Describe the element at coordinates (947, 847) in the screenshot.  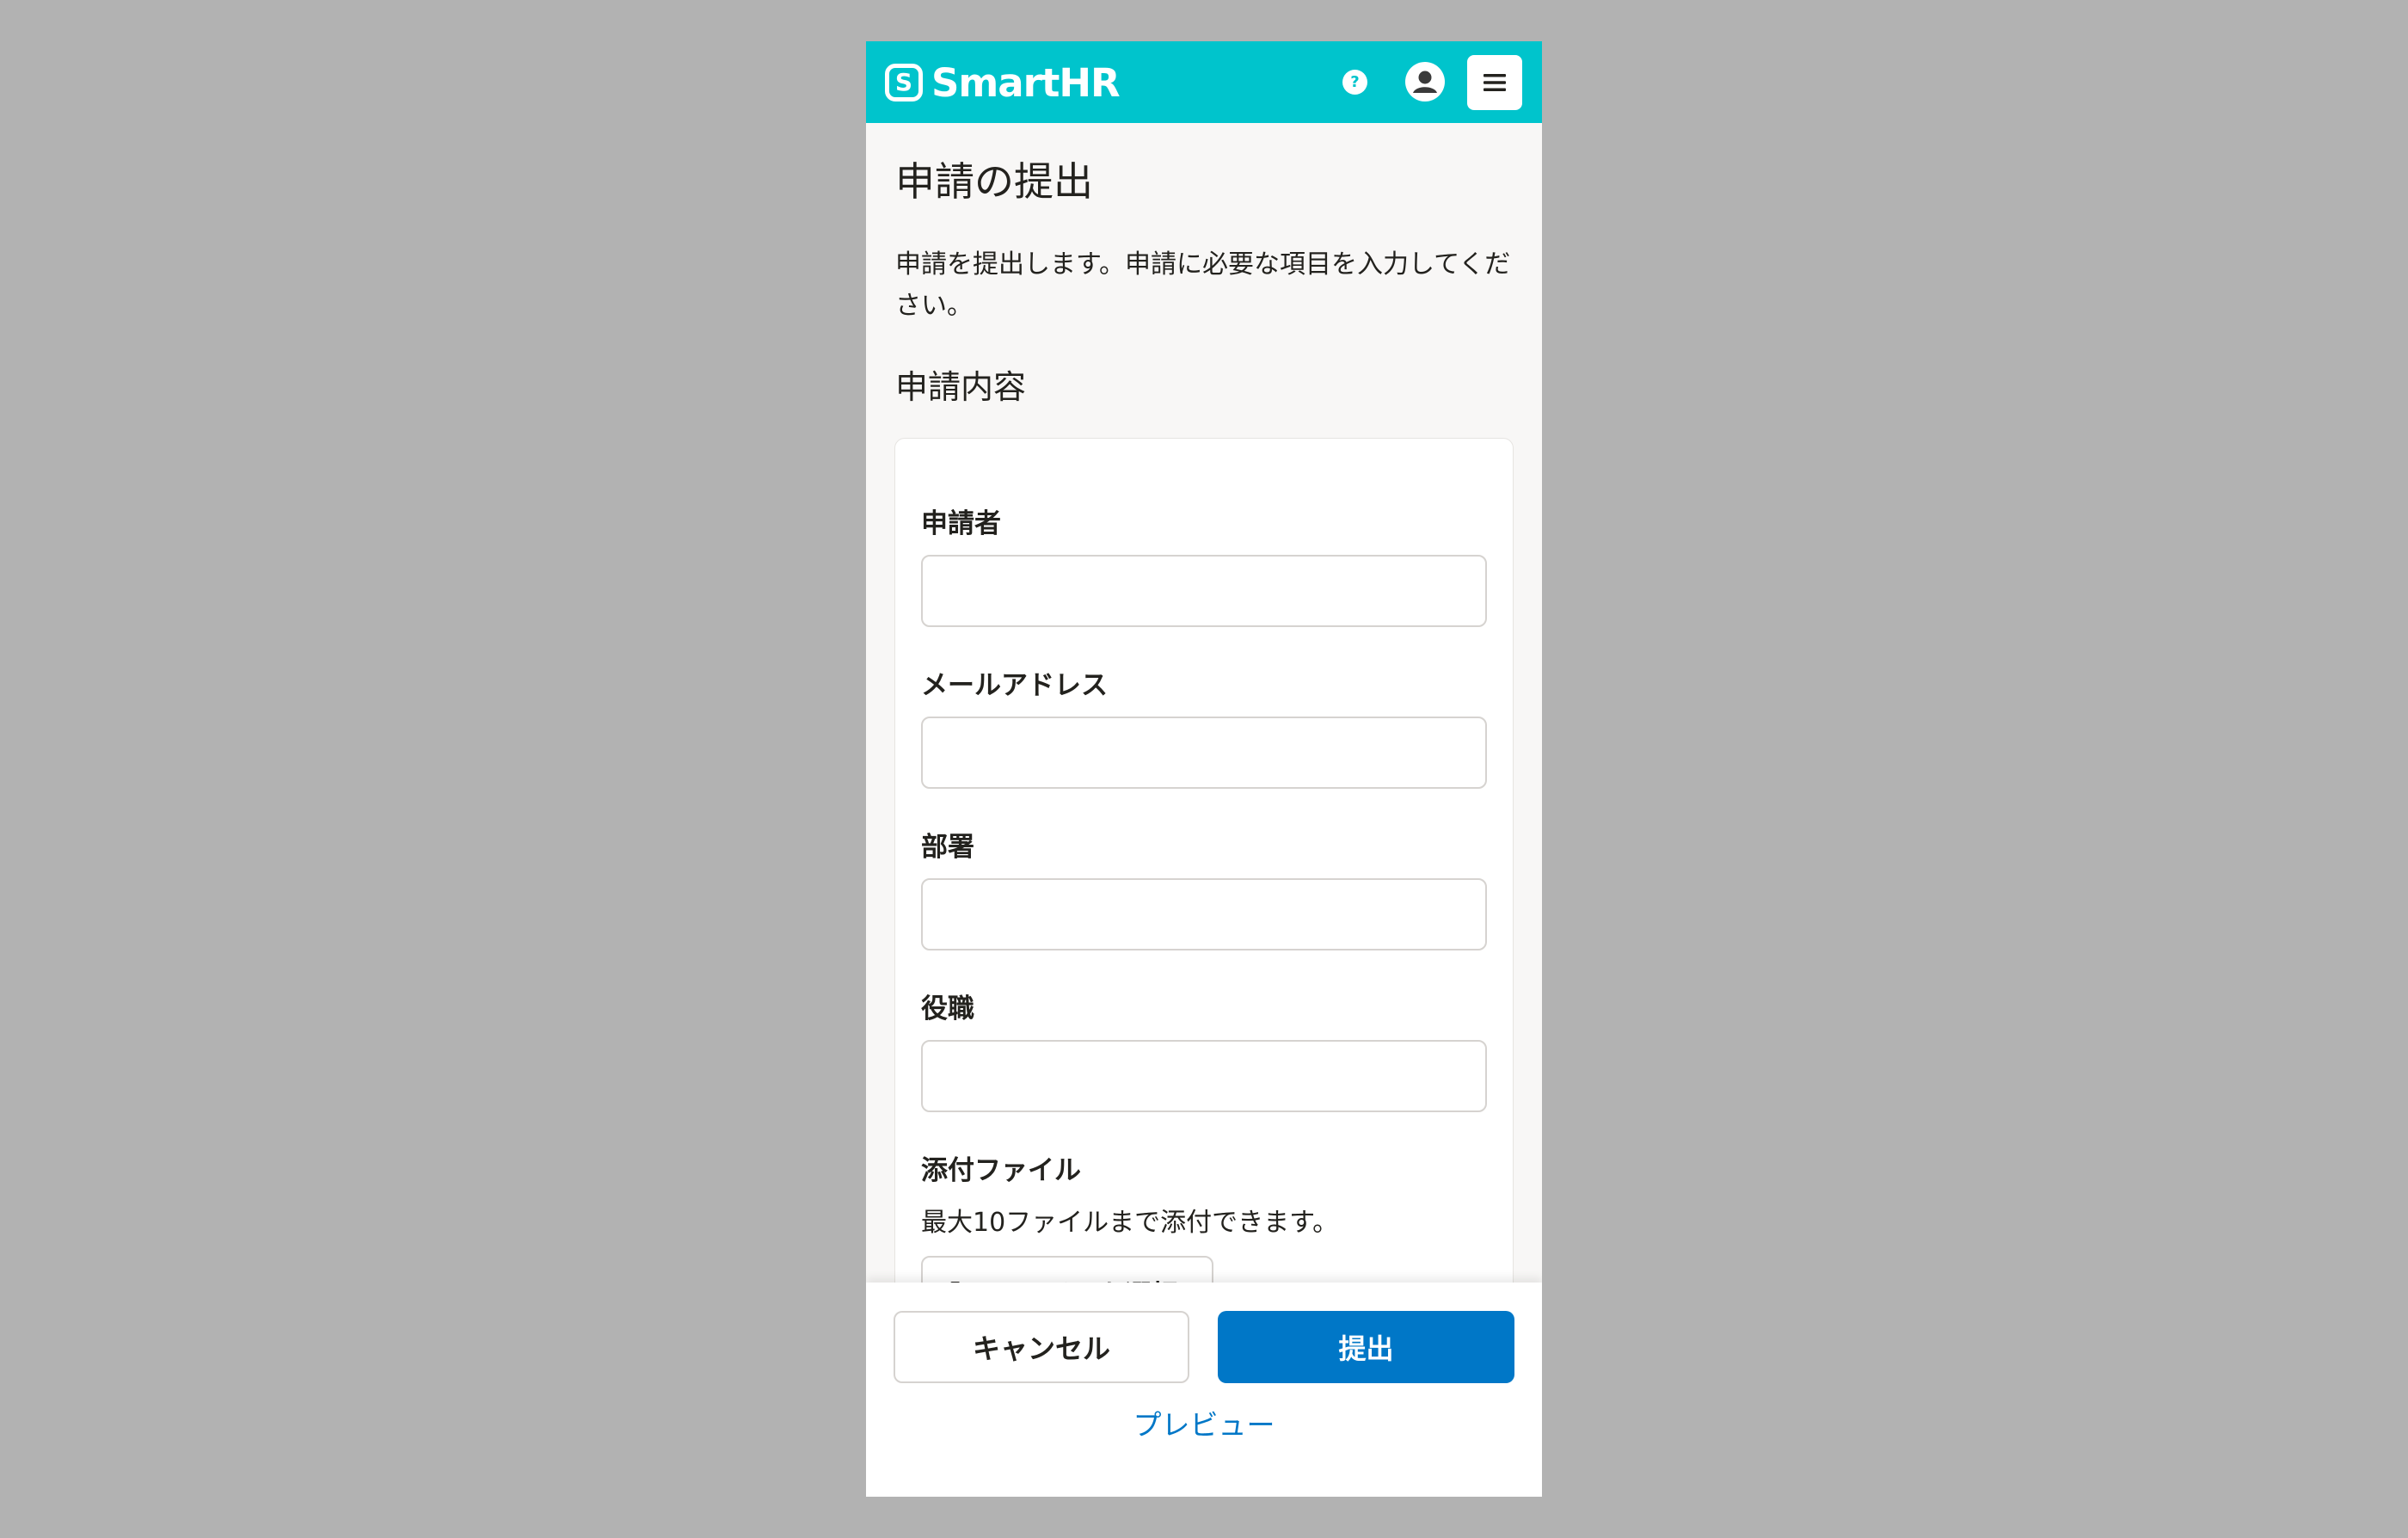
I see `department-label: 部署` at that location.